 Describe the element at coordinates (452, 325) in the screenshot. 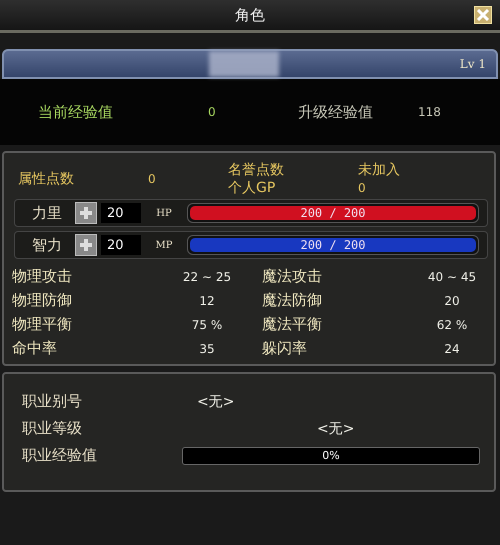

I see `attribute-value: 62 %` at that location.